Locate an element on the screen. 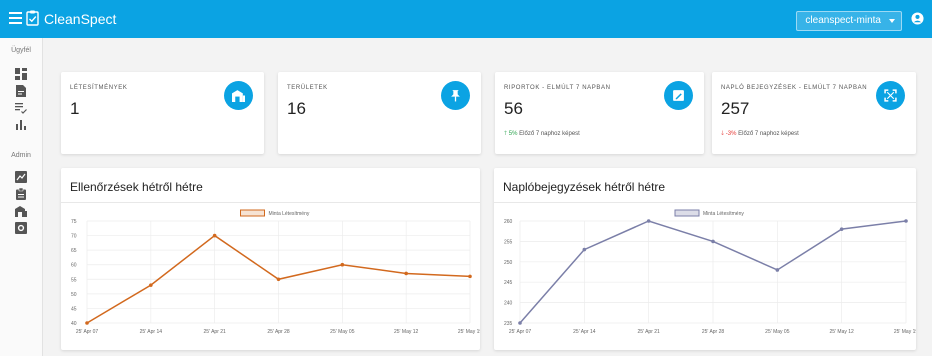 This screenshot has height=356, width=932. checklist-icon is located at coordinates (21, 108).